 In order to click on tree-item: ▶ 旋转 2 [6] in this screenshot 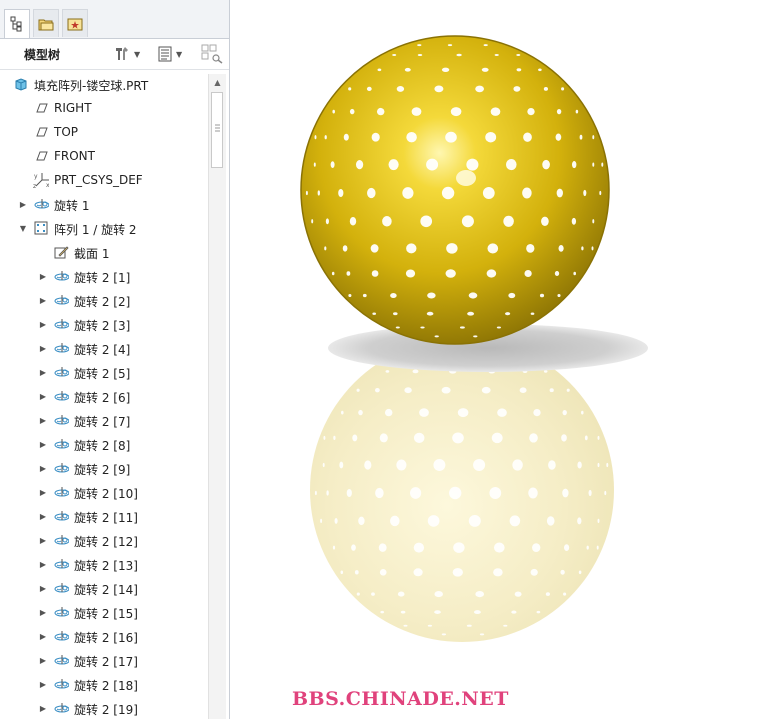, I will do `click(104, 396)`.